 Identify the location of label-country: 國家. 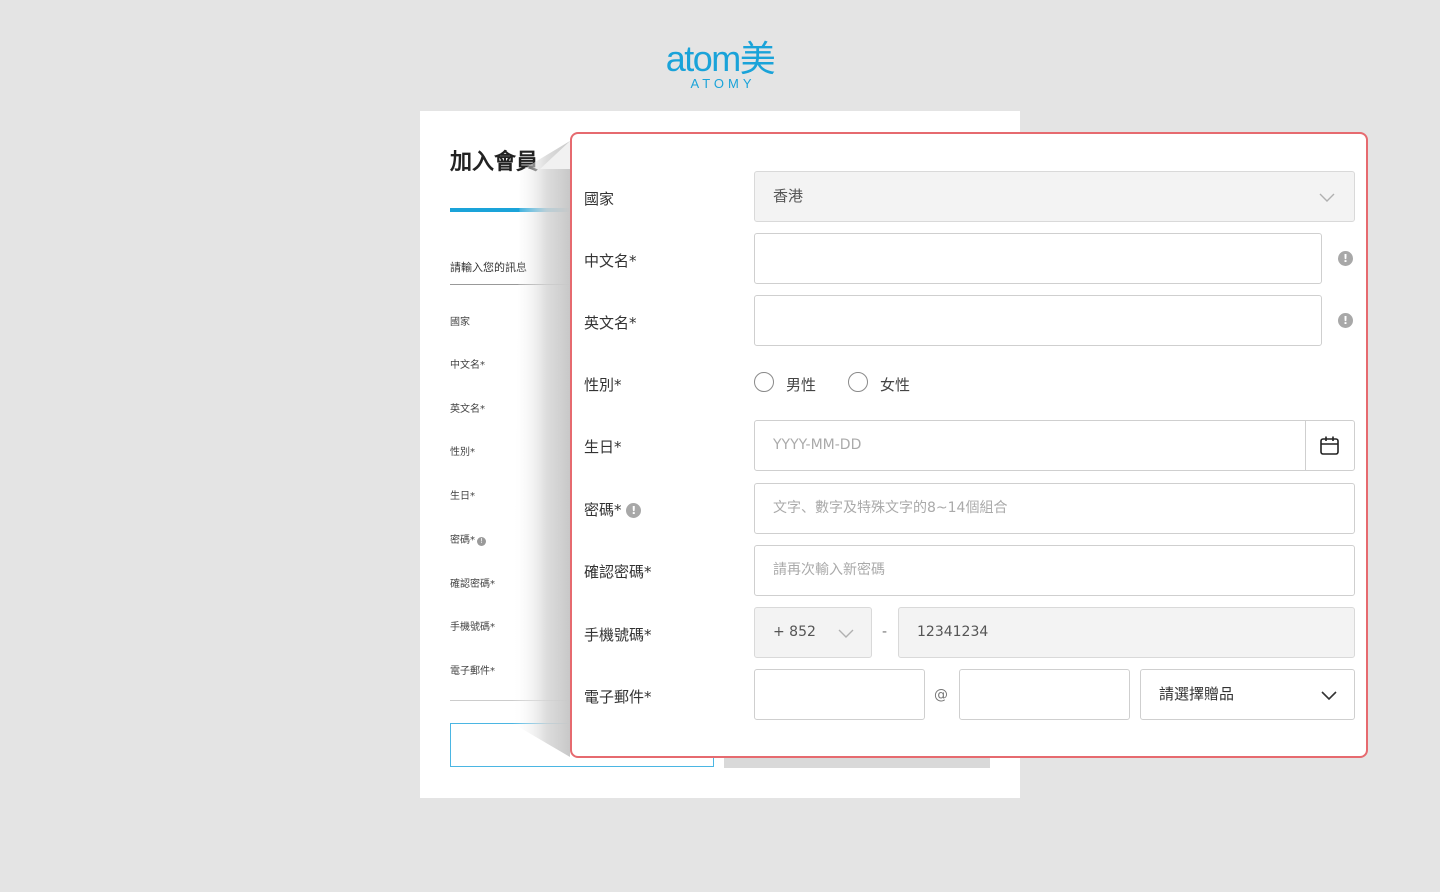
(599, 199).